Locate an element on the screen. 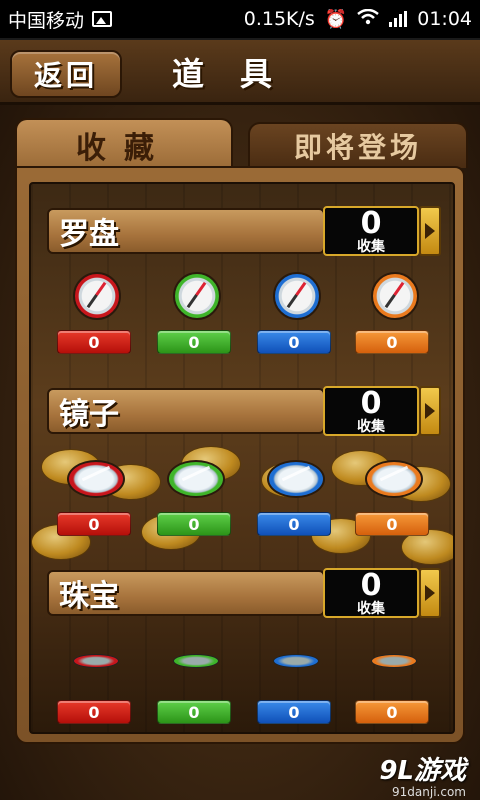  back-button: 返回 is located at coordinates (66, 74).